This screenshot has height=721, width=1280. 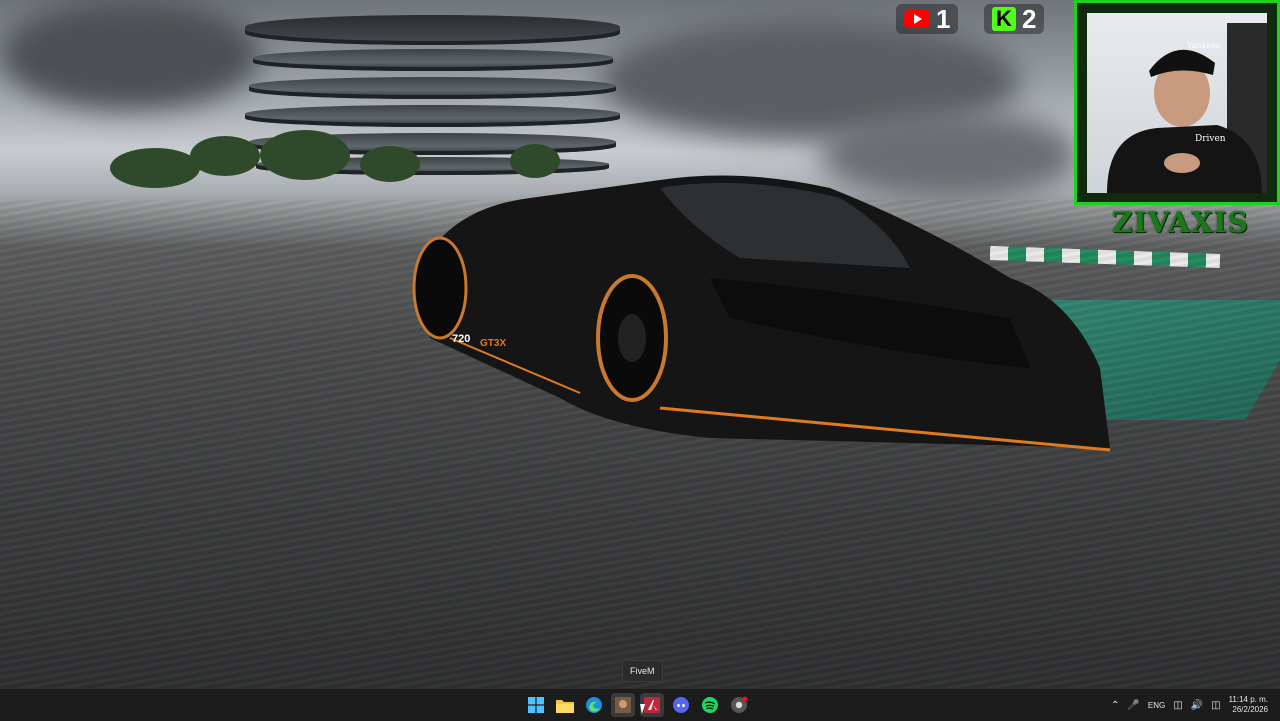 I want to click on webcam-frame: Yankees Driven, so click(x=1177, y=102).